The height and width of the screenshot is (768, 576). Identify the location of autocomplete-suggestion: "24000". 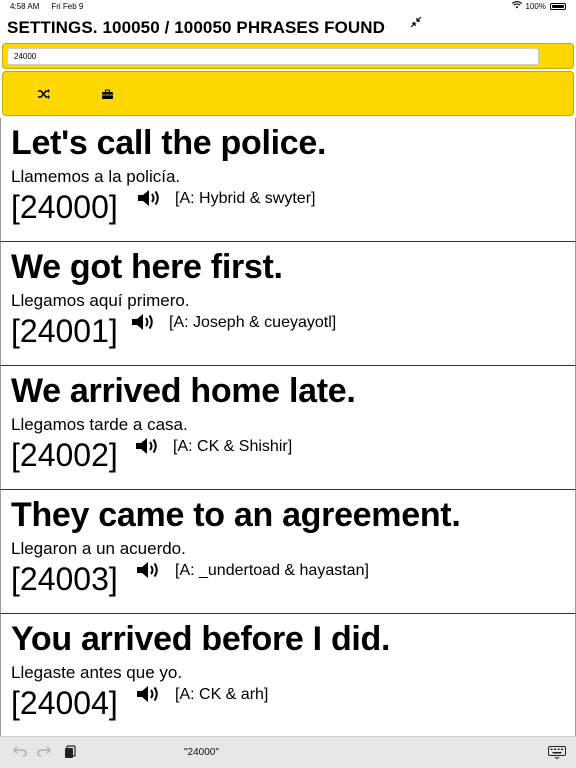
(201, 752).